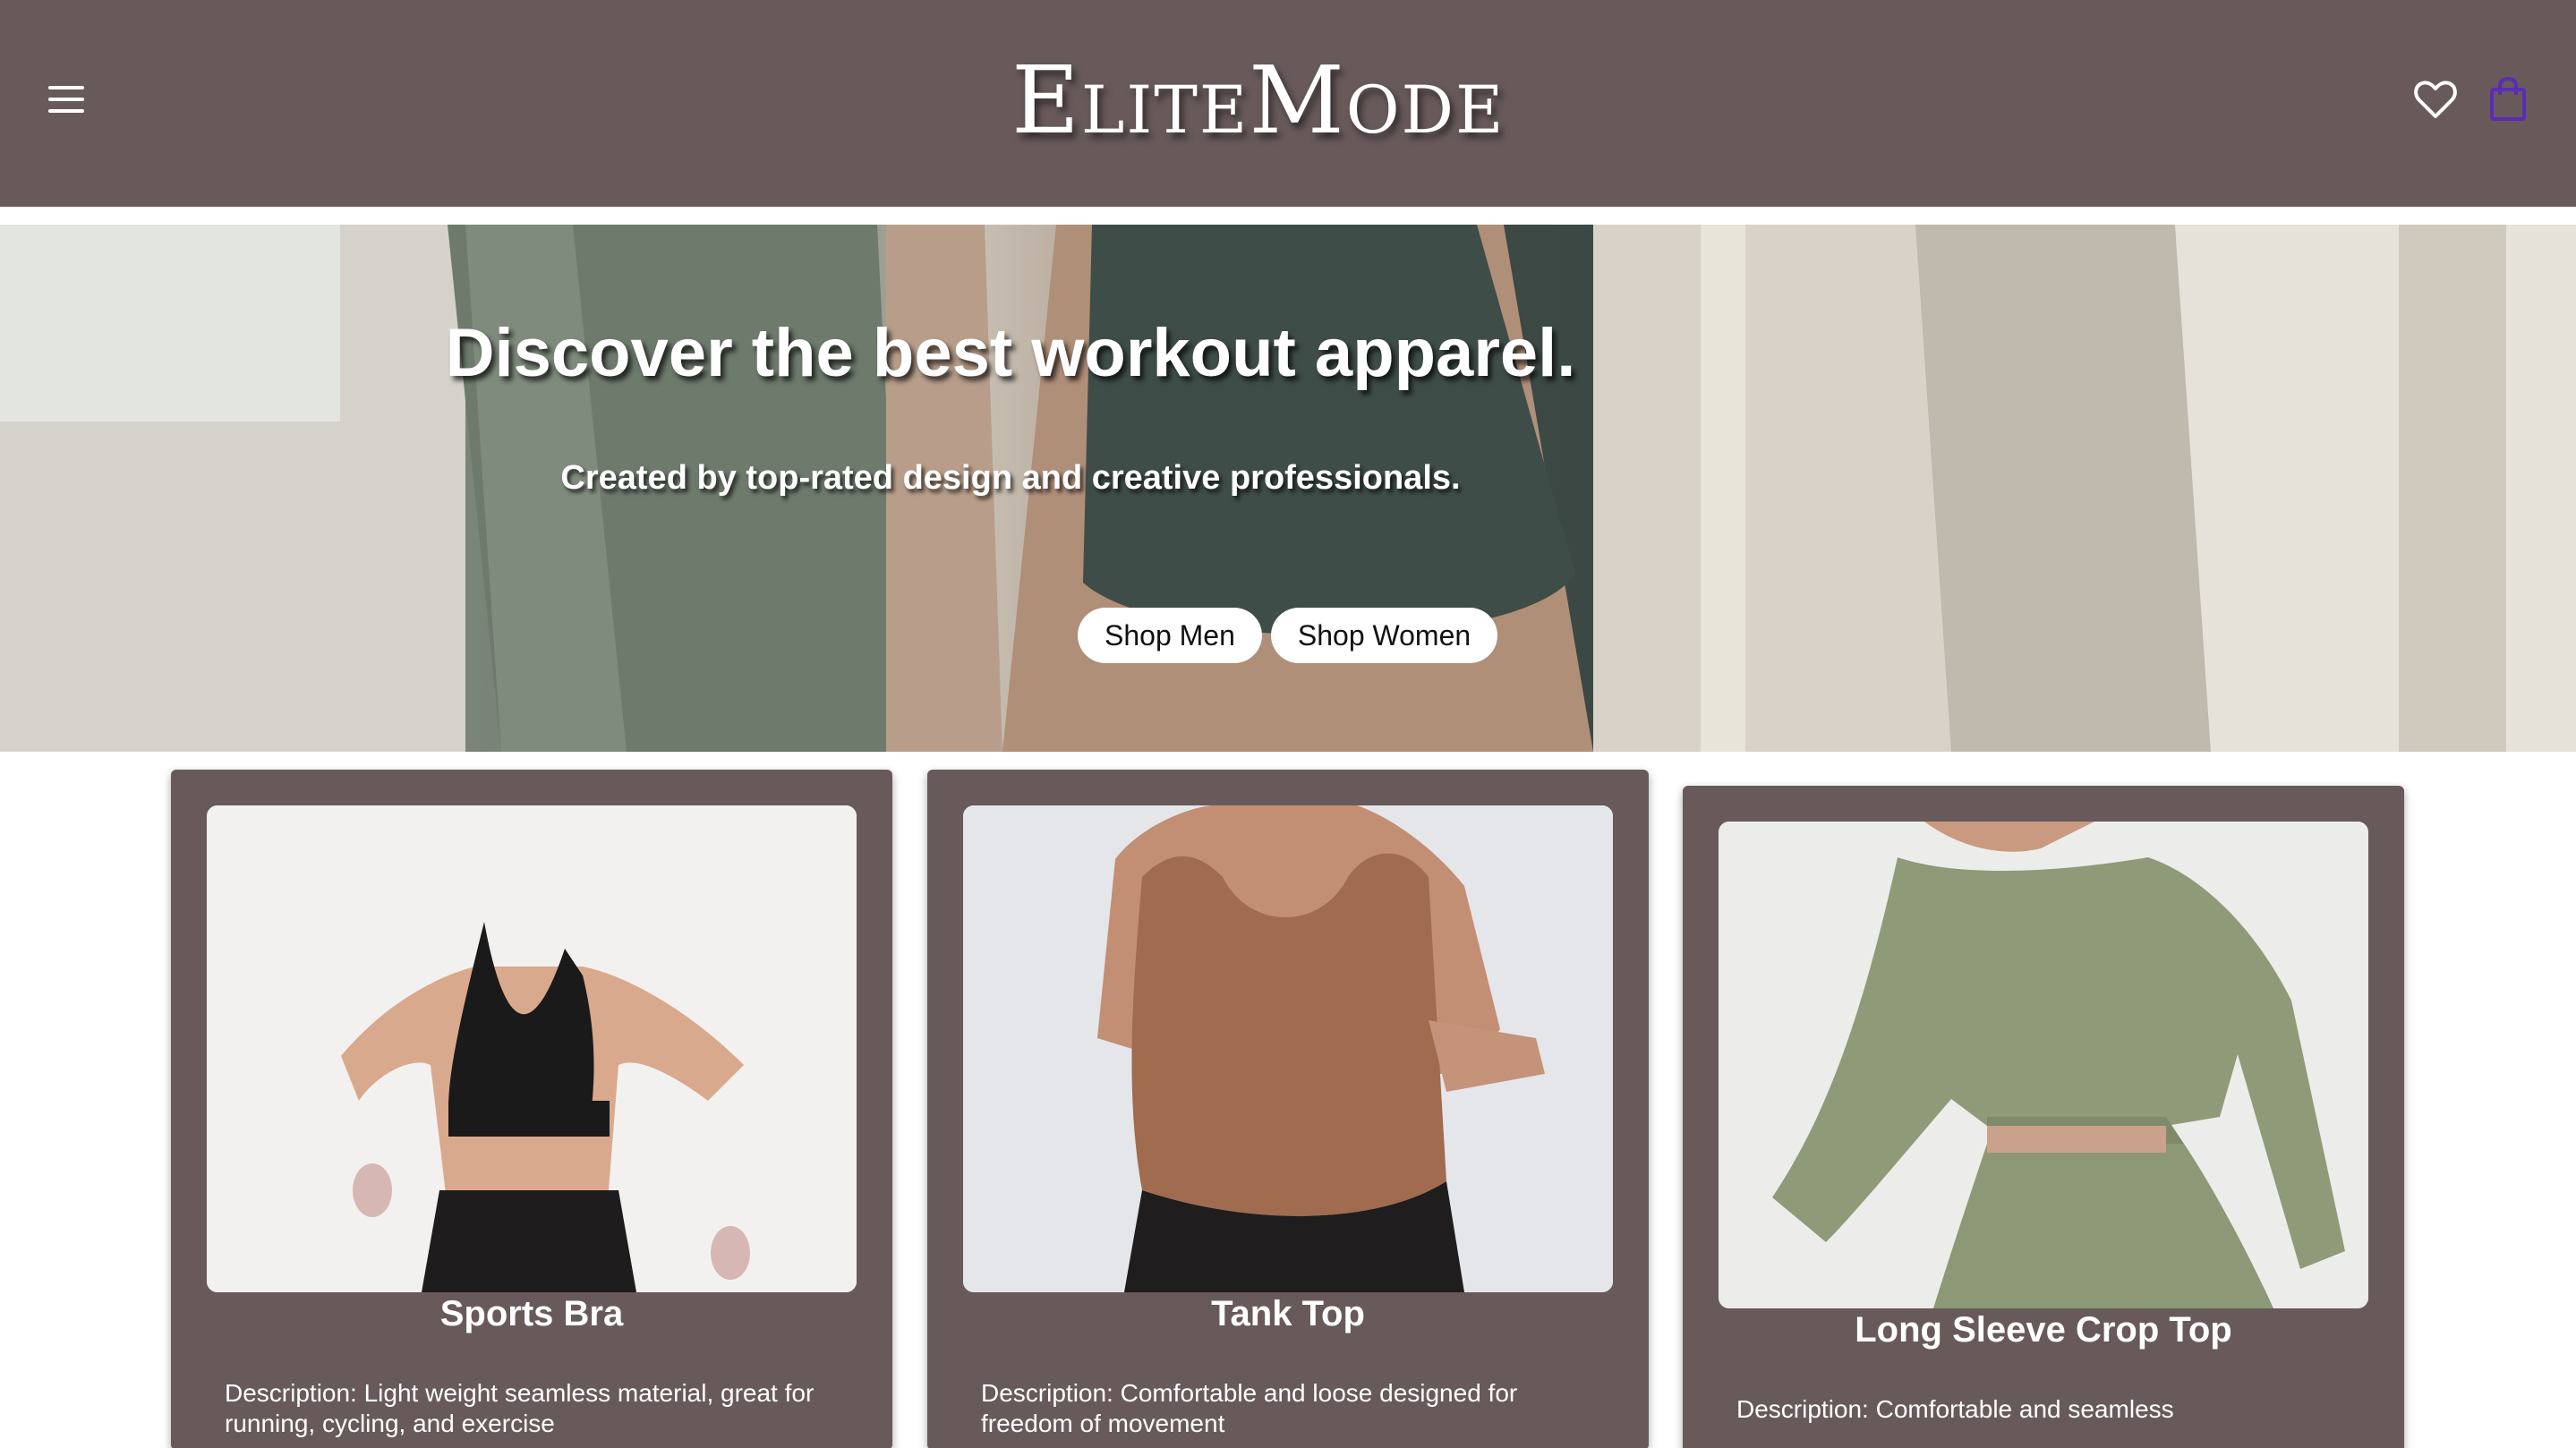 This screenshot has width=2576, height=1448. I want to click on logo-link: EliteMode, so click(1258, 100).